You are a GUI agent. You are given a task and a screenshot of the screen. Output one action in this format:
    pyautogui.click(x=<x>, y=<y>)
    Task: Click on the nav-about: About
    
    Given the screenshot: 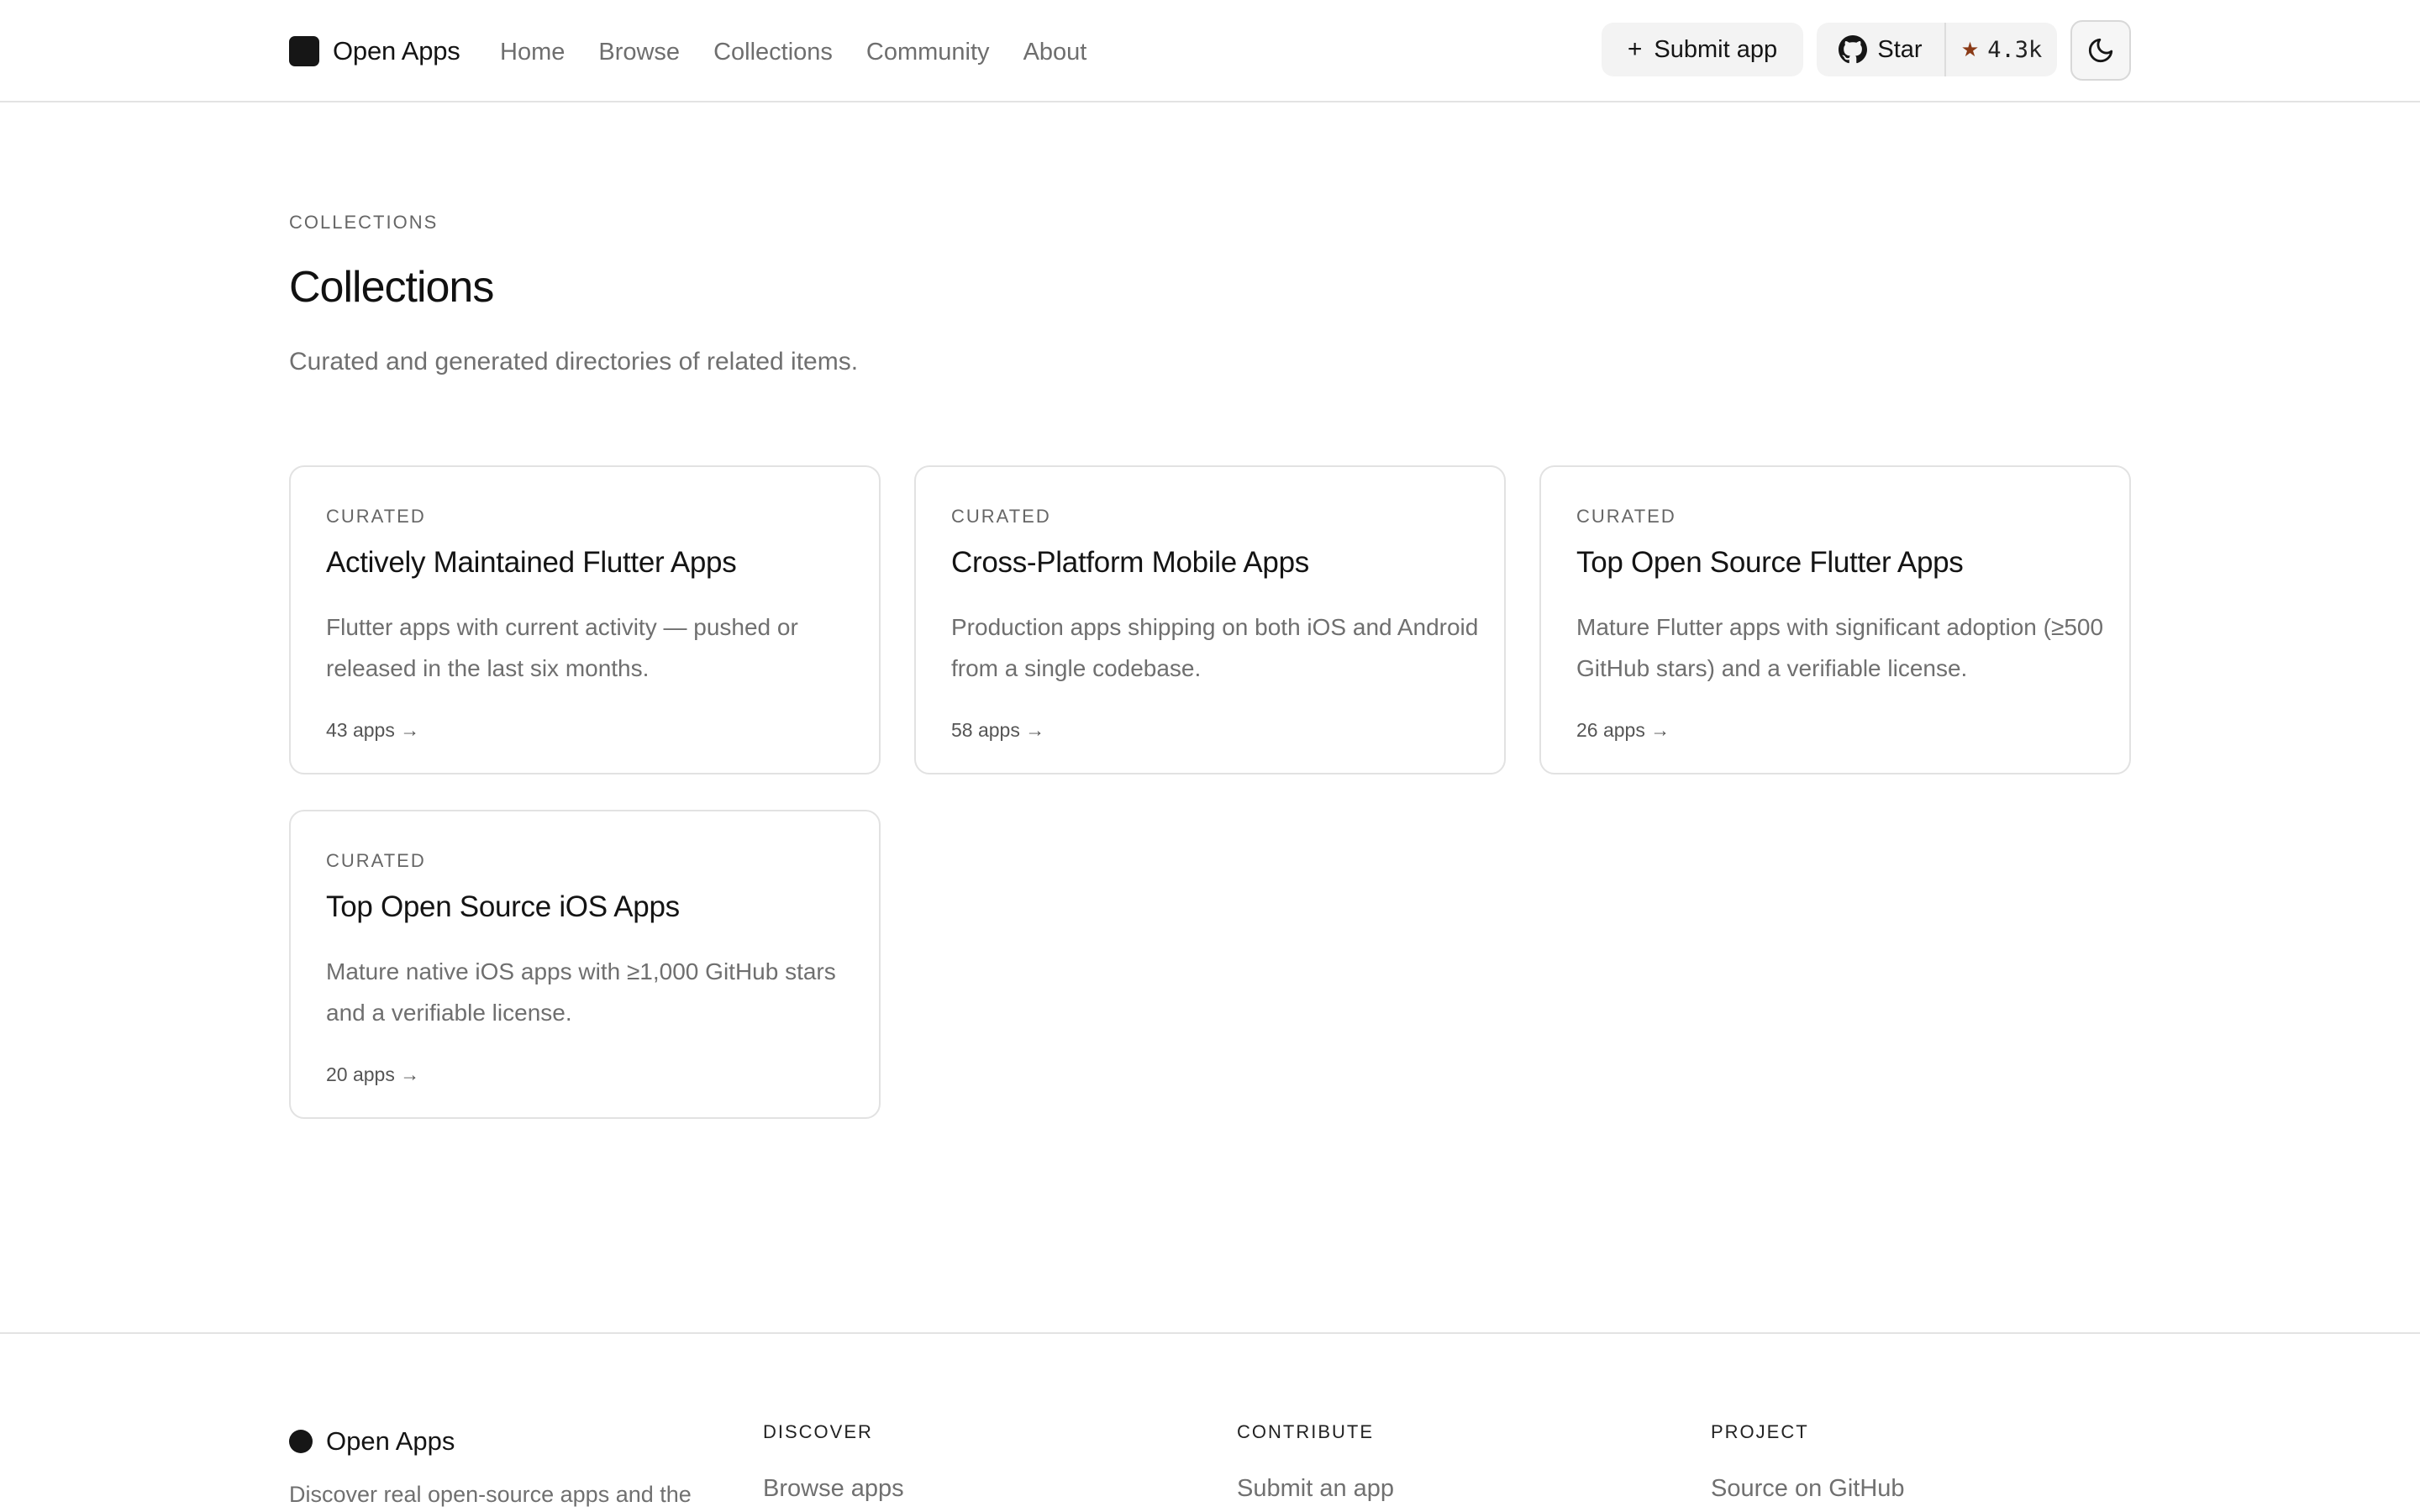 What is the action you would take?
    pyautogui.click(x=1055, y=52)
    